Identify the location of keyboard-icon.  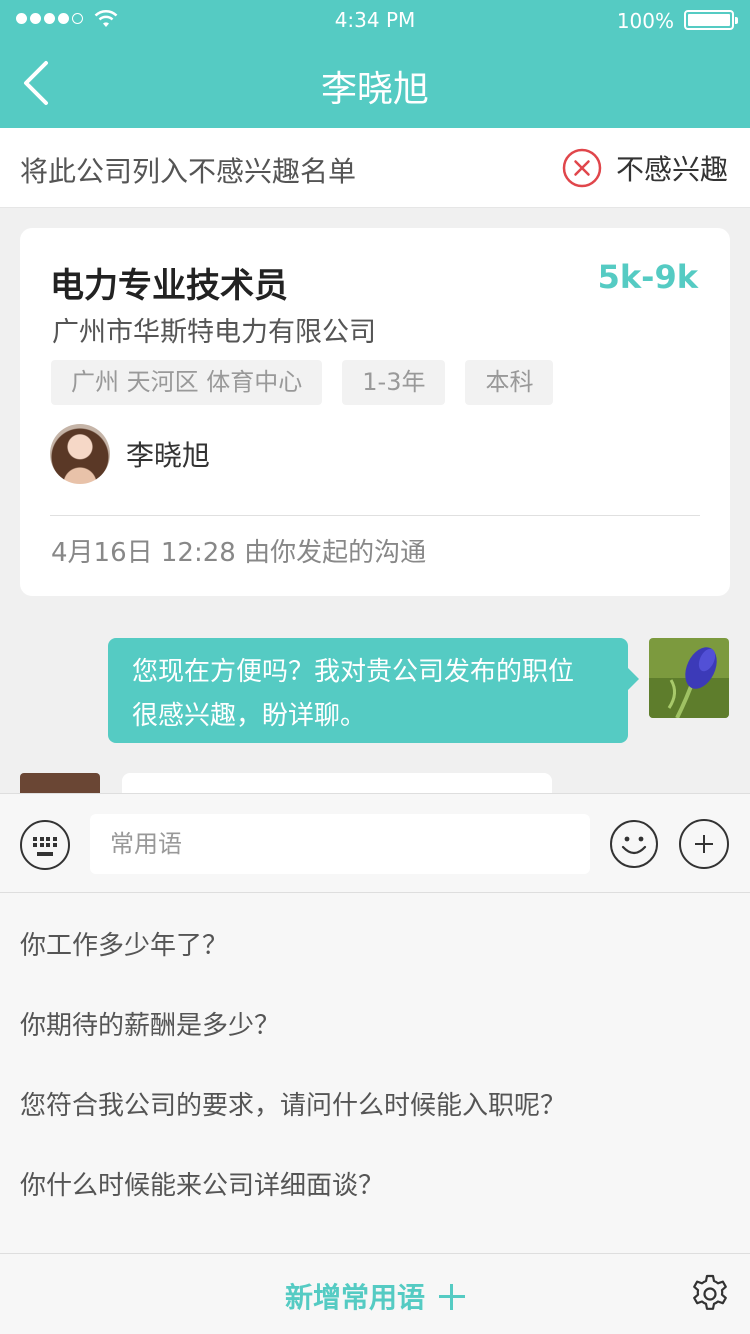
(45, 845).